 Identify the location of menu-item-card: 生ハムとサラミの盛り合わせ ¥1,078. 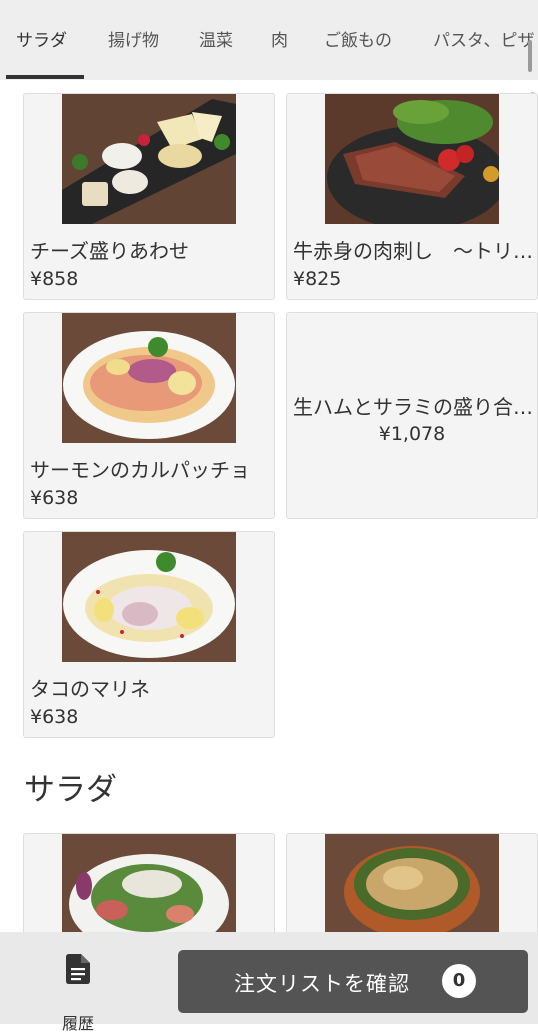
(412, 415).